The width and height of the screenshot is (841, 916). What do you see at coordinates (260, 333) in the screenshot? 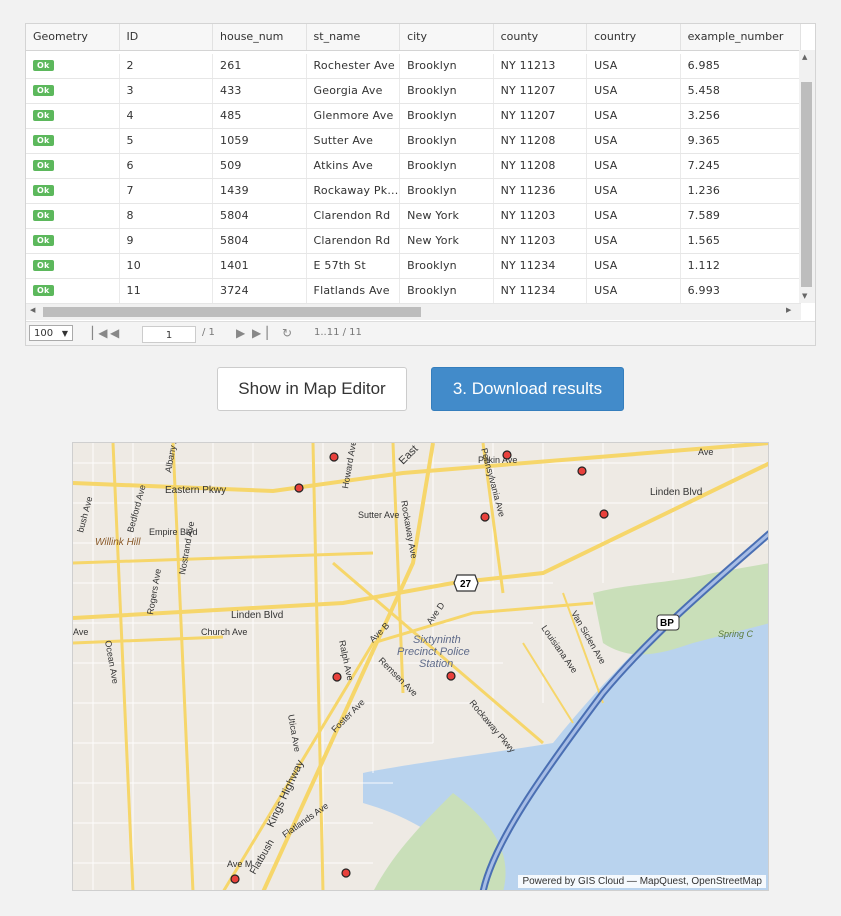
I see `last-page-icon: ▶▕` at bounding box center [260, 333].